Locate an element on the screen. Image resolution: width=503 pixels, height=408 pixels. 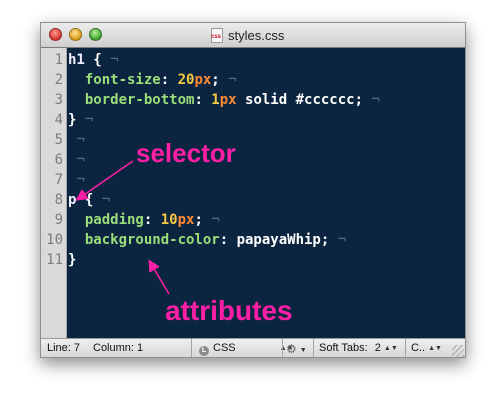
line-number: 2 is located at coordinates (58, 80).